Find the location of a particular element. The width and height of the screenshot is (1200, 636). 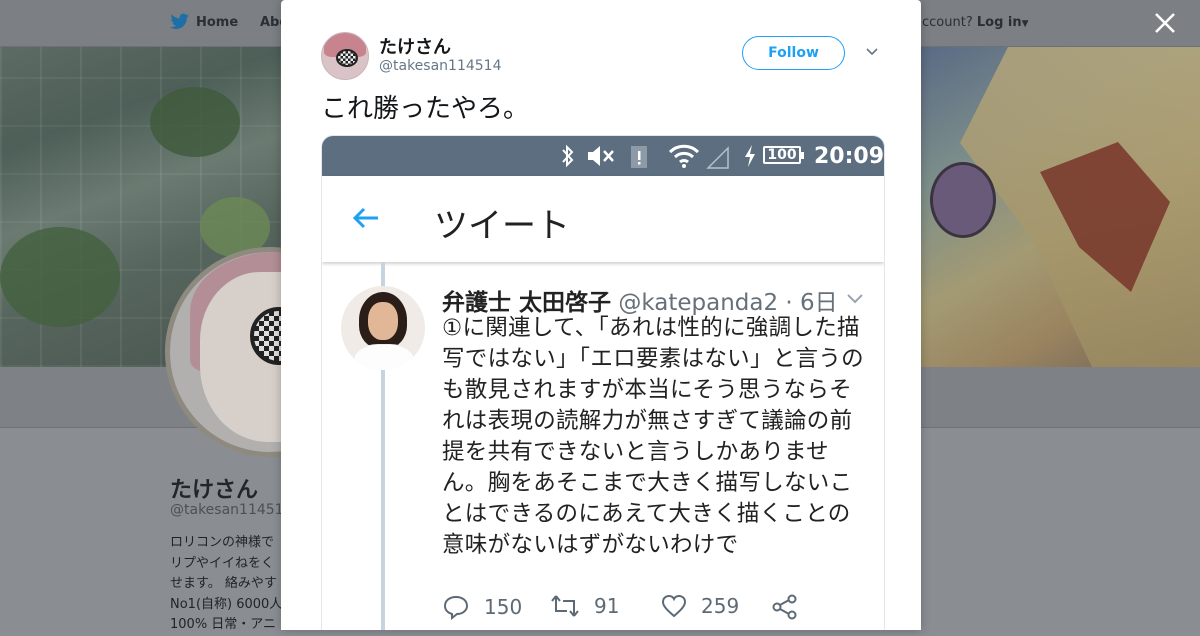

back-arrow-icon is located at coordinates (366, 220).